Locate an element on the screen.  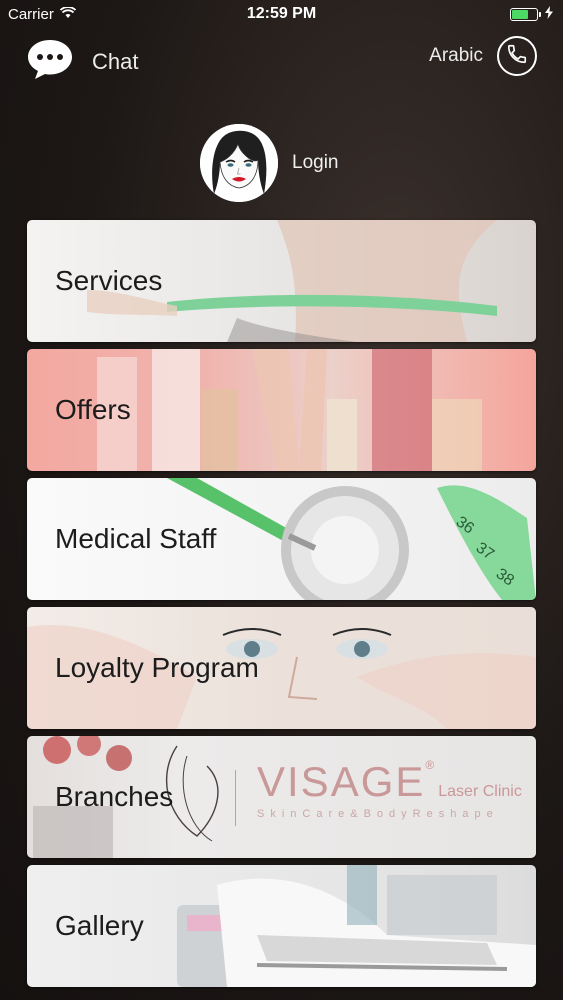
menu-item-medical-staff: 36 37 38 Medical Staff is located at coordinates (281, 539).